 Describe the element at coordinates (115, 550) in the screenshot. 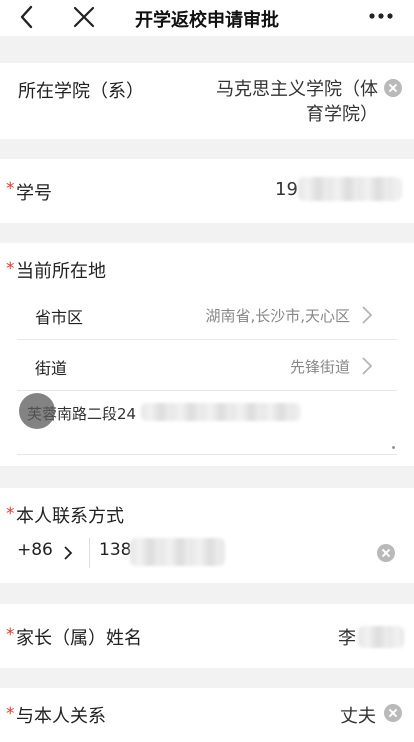

I see `phone-input: 138` at that location.